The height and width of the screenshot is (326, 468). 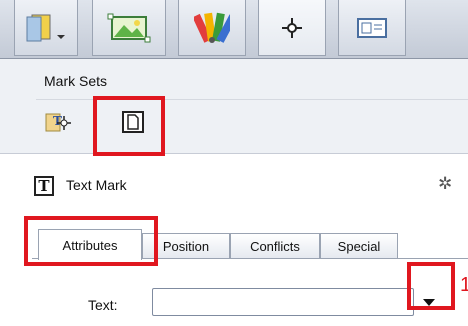 I want to click on book-panel-icon, so click(x=45, y=27).